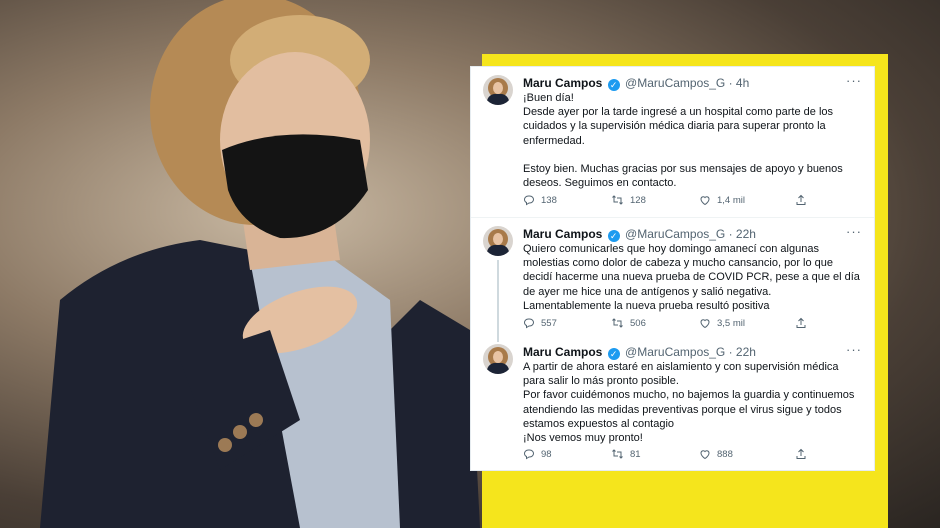 This screenshot has width=940, height=528. I want to click on tweet-header: Maru Campos ✓ @MaruCampos_G · 4h, so click(636, 83).